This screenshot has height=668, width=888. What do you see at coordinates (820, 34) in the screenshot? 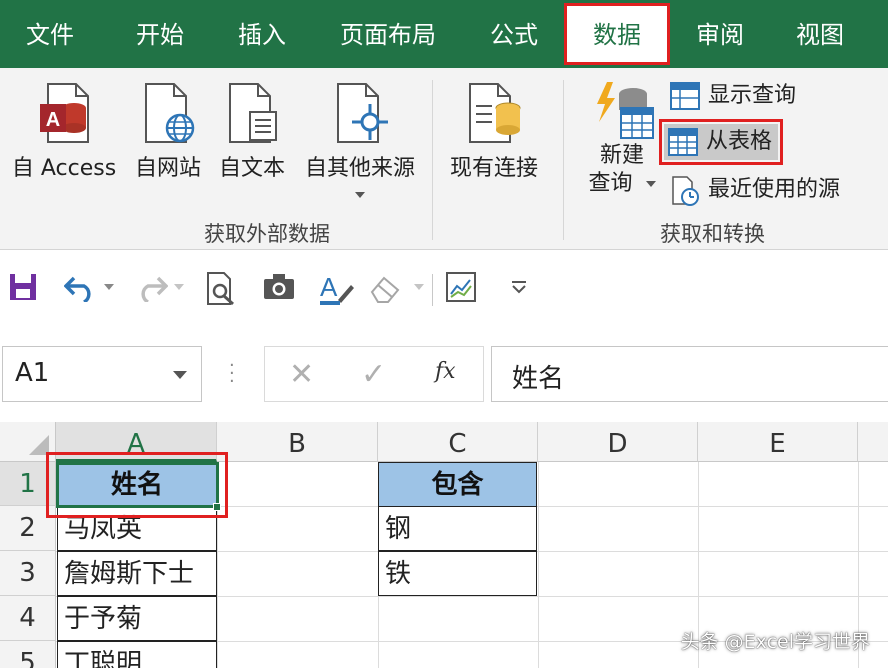
I see `tab-view: 视图` at bounding box center [820, 34].